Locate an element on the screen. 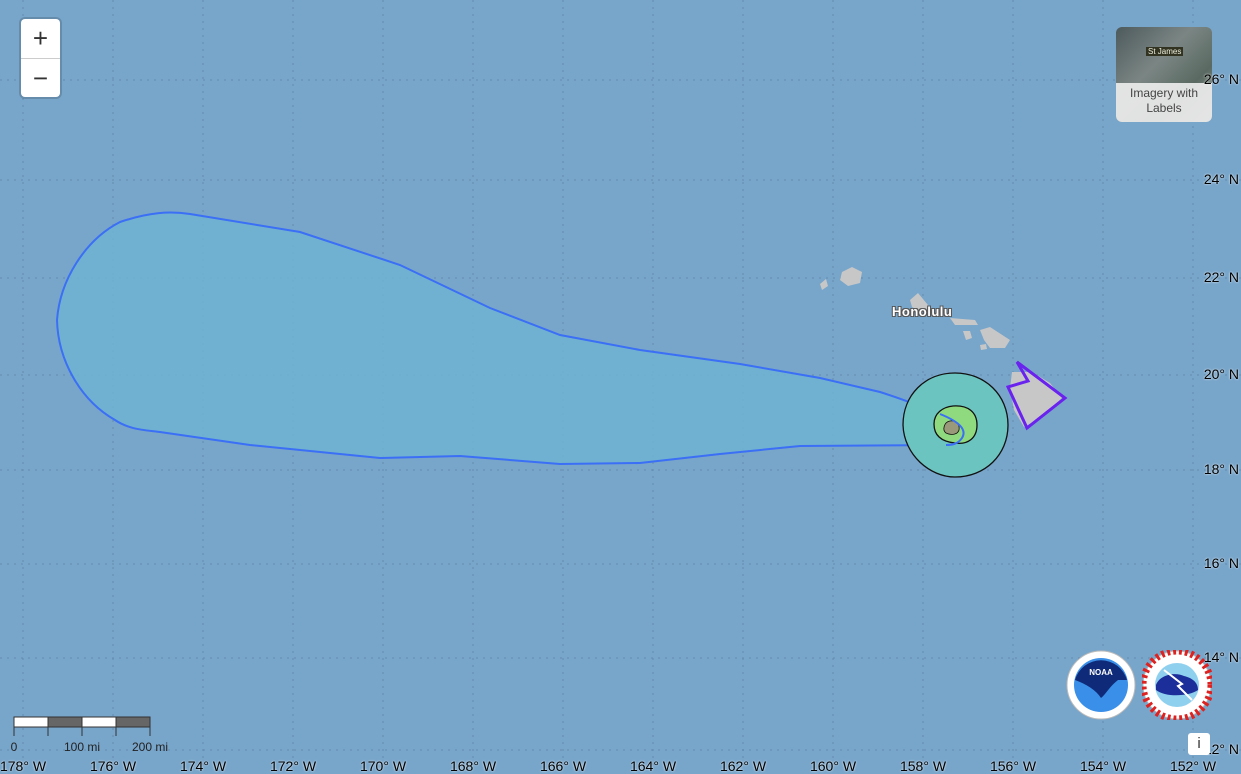 Image resolution: width=1241 pixels, height=774 pixels. longitude-label: 158° W is located at coordinates (923, 766).